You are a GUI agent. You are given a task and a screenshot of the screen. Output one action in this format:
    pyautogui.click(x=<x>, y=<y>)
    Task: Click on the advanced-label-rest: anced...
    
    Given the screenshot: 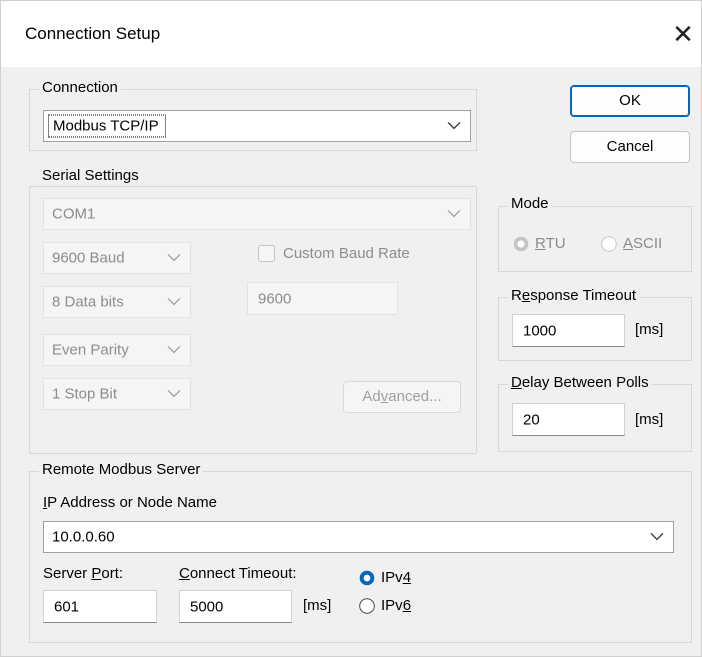 What is the action you would take?
    pyautogui.click(x=415, y=396)
    